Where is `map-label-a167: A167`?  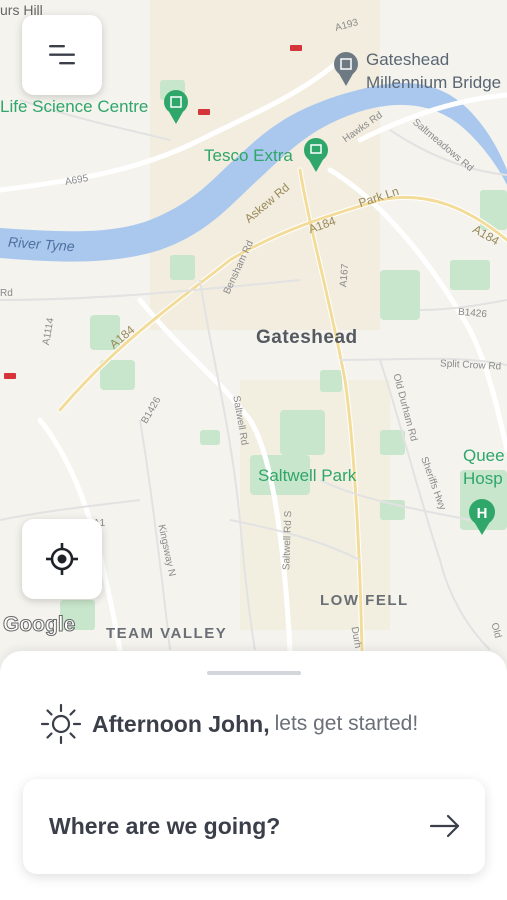 map-label-a167: A167 is located at coordinates (345, 275).